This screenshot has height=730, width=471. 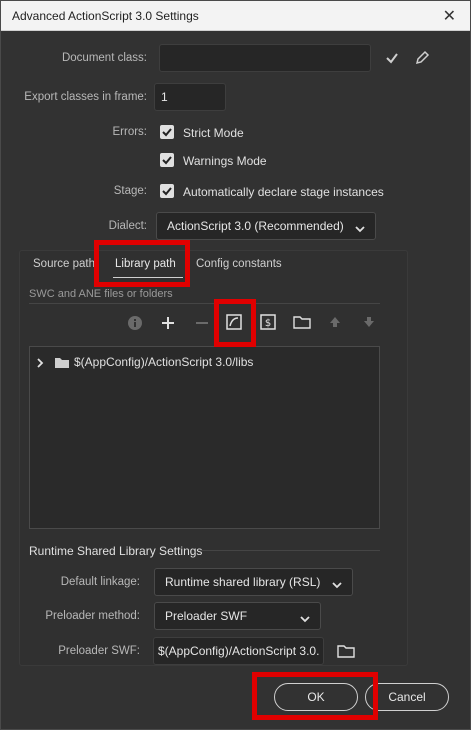 I want to click on errors-label: Errors:, so click(x=130, y=132).